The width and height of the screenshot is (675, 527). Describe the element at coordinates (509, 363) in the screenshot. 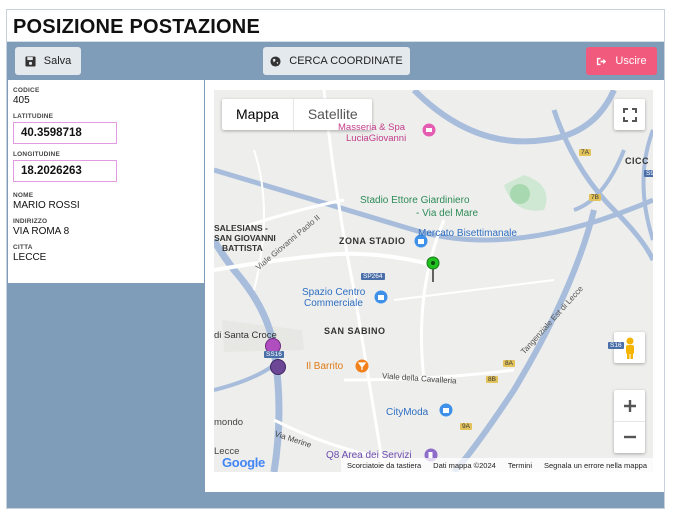

I see `shield-8a: 8A` at that location.